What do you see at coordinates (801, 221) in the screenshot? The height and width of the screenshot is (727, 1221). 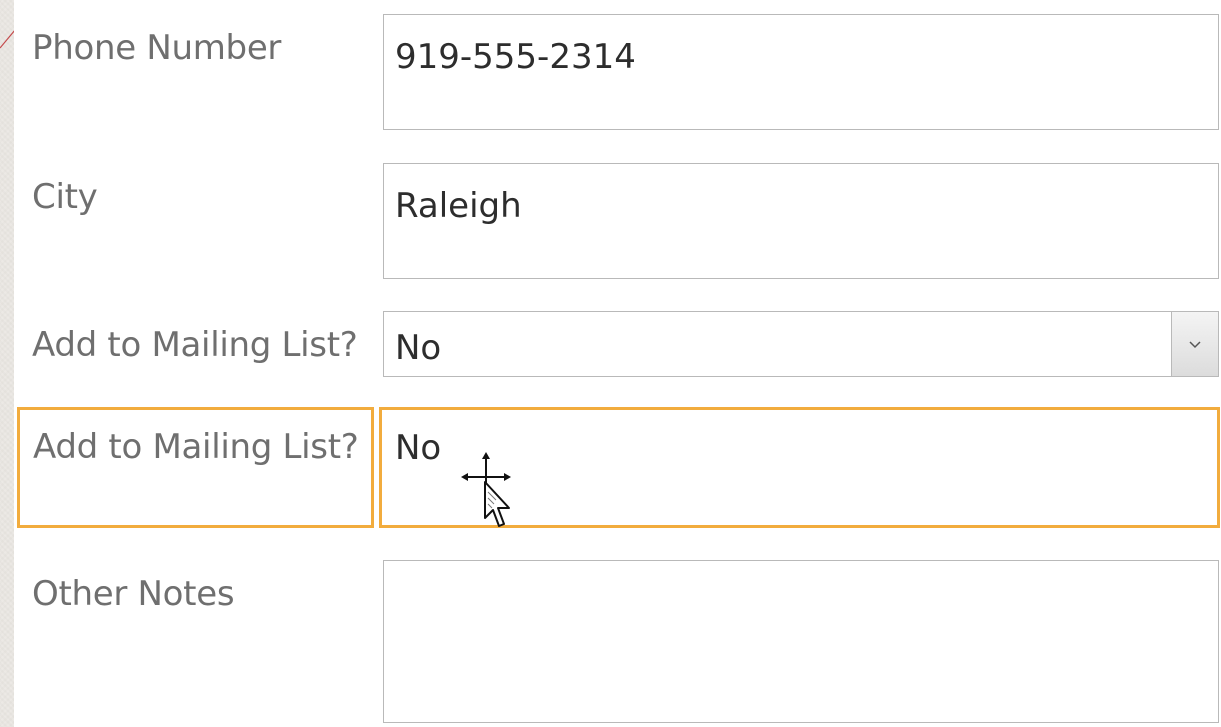 I see `city-field: Raleigh` at bounding box center [801, 221].